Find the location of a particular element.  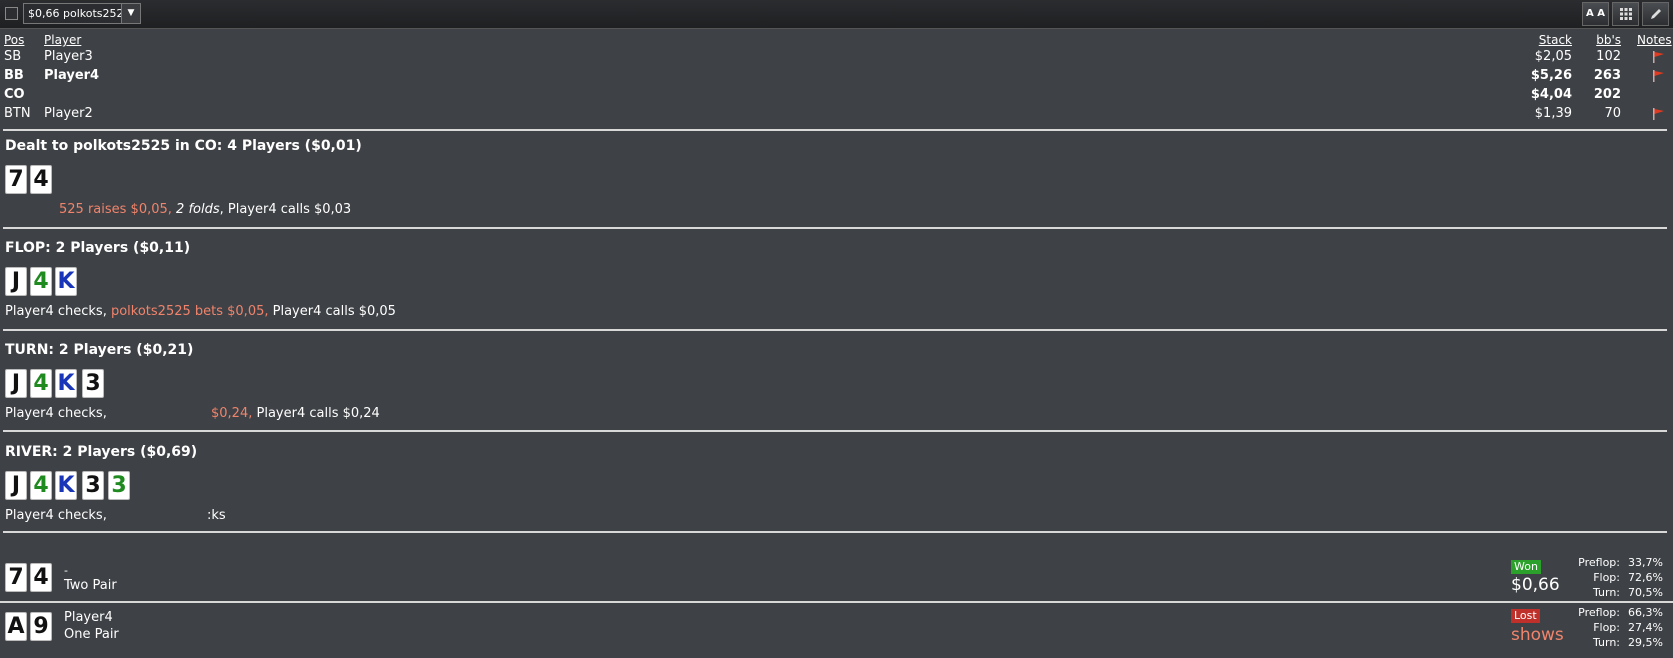

row-stack: $1,39 is located at coordinates (1553, 113).